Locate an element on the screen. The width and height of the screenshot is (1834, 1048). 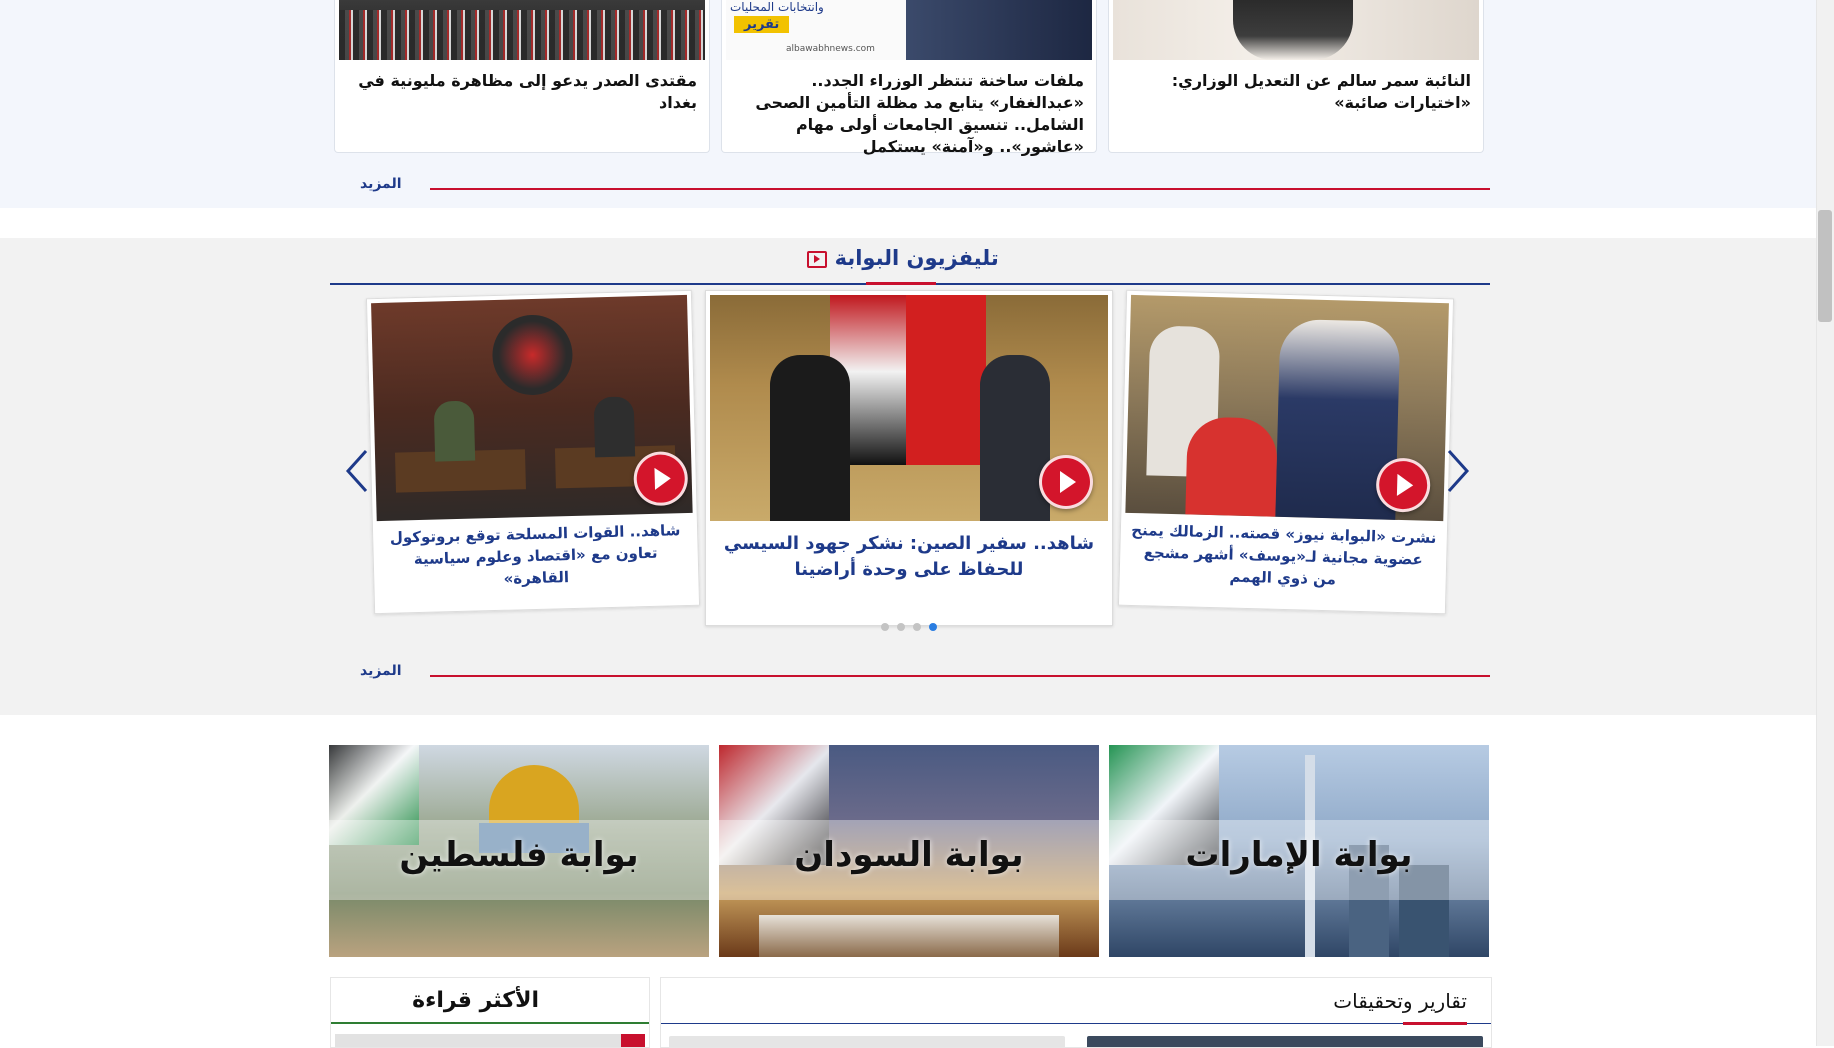
tv-section-title: تليفزيون البوابة is located at coordinates (900, 258).